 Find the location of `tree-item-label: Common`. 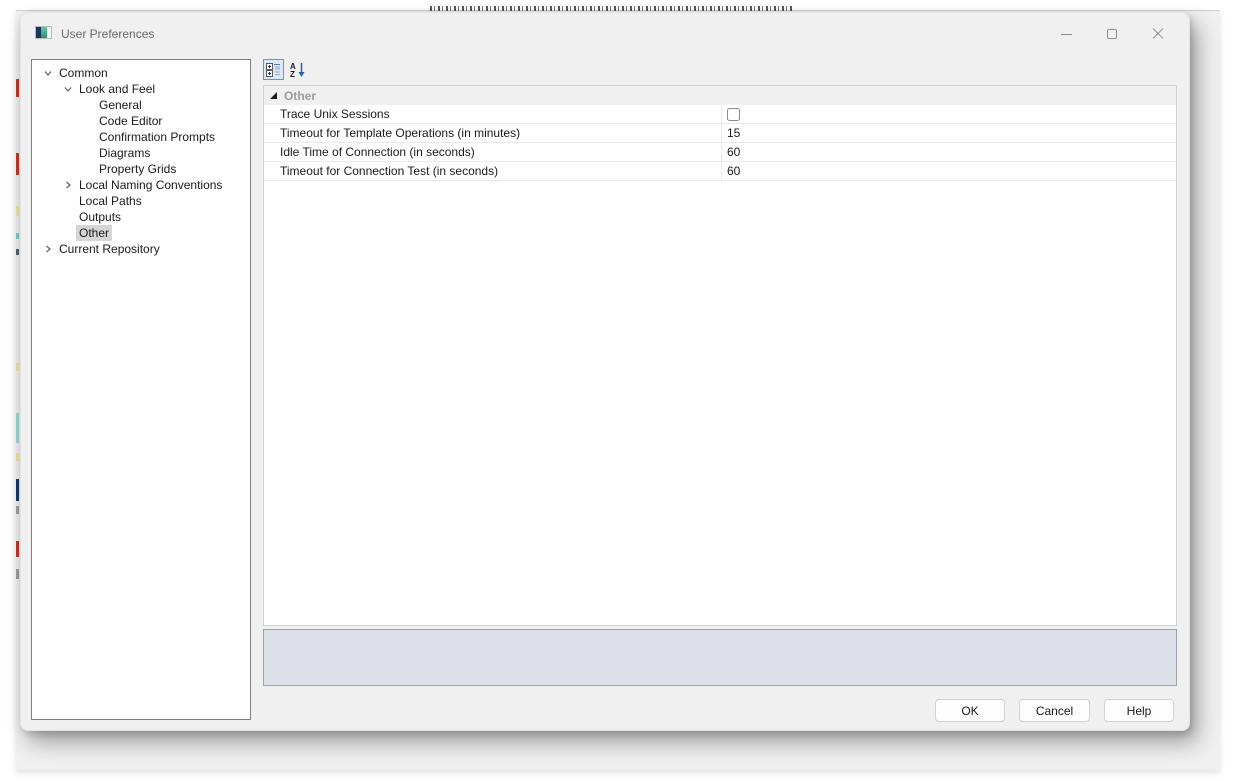

tree-item-label: Common is located at coordinates (83, 73).